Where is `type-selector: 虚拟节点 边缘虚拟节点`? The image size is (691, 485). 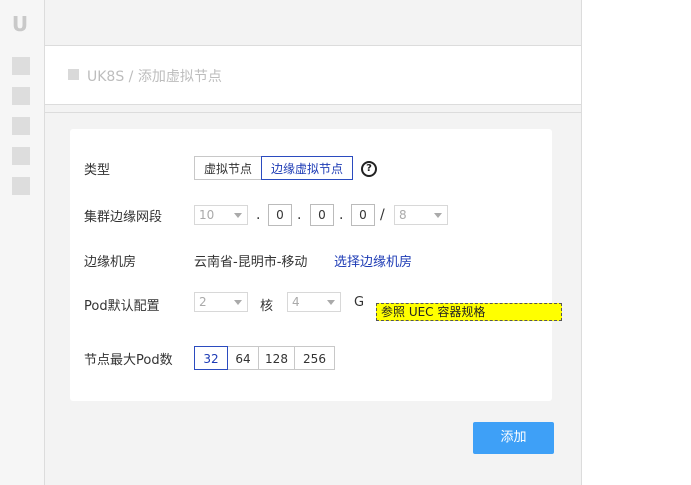
type-selector: 虚拟节点 边缘虚拟节点 is located at coordinates (273, 168).